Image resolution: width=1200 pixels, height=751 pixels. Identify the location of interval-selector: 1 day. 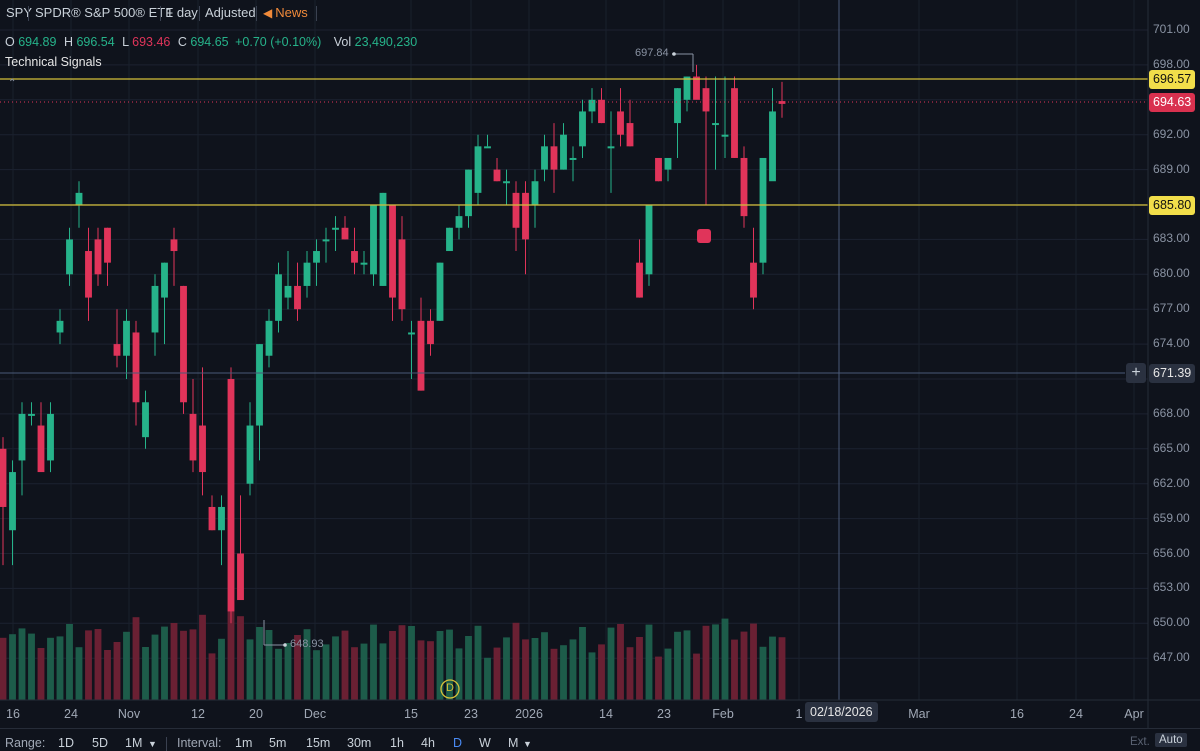
(182, 13).